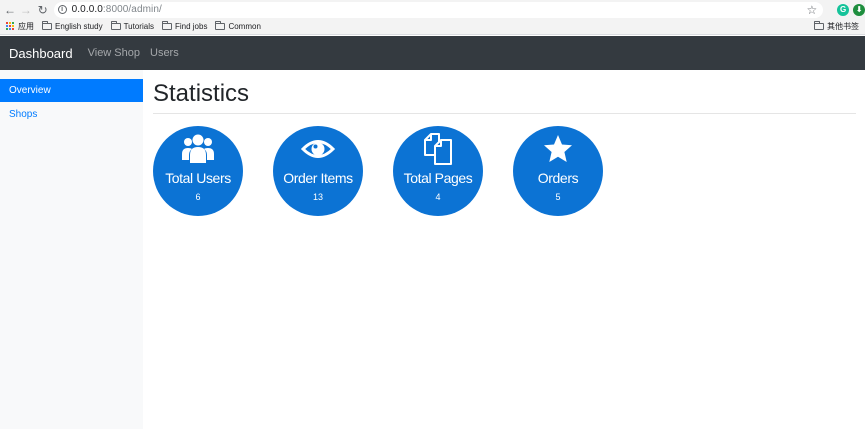 This screenshot has width=865, height=429. I want to click on bookmark-star-icon: ☆, so click(811, 10).